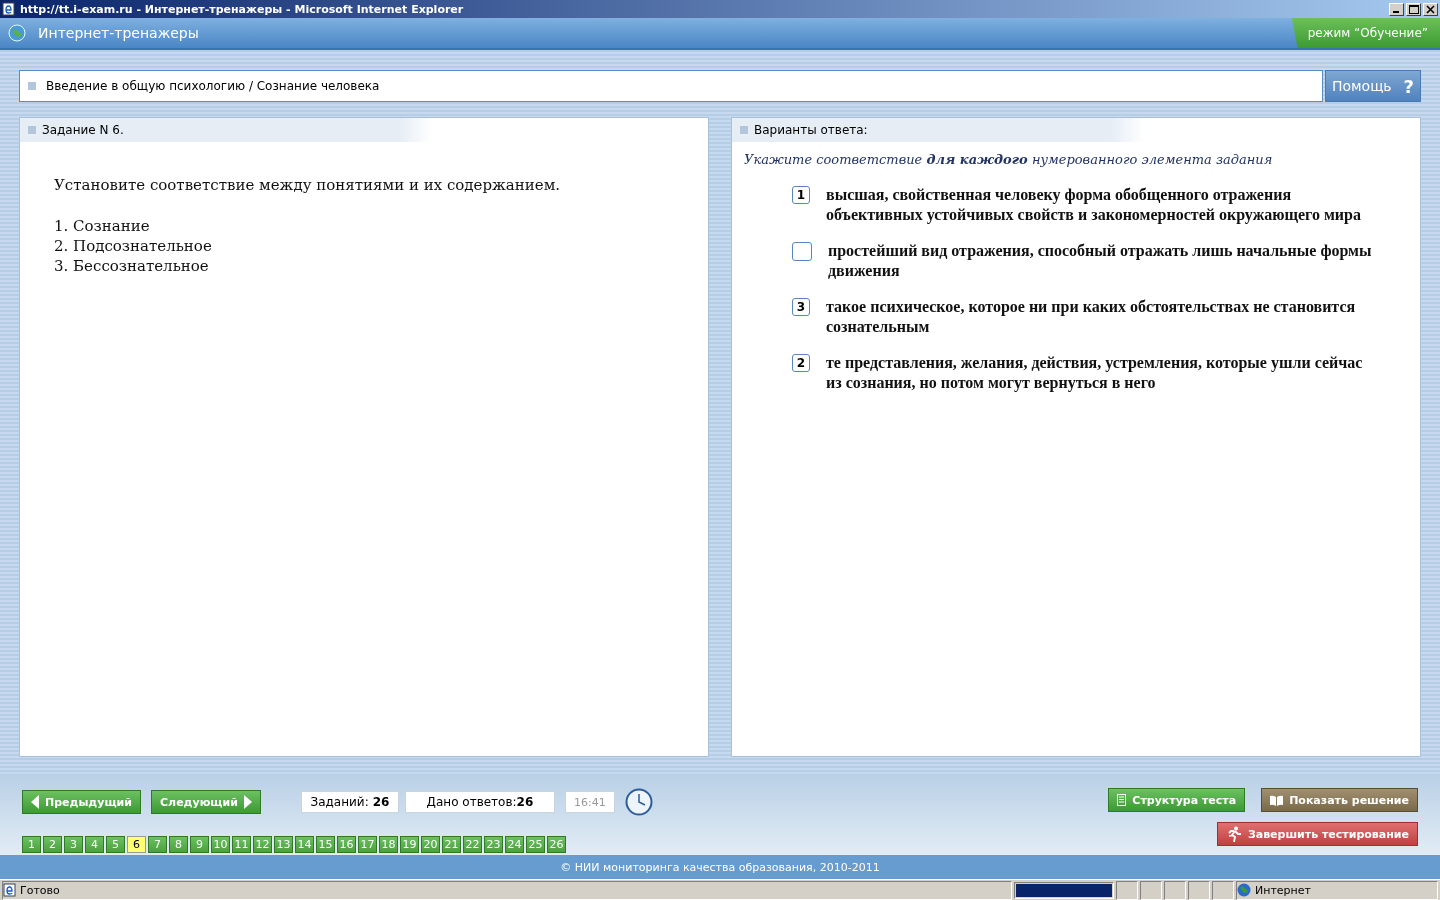 Image resolution: width=1440 pixels, height=900 pixels. I want to click on page-number-button: 3, so click(73, 844).